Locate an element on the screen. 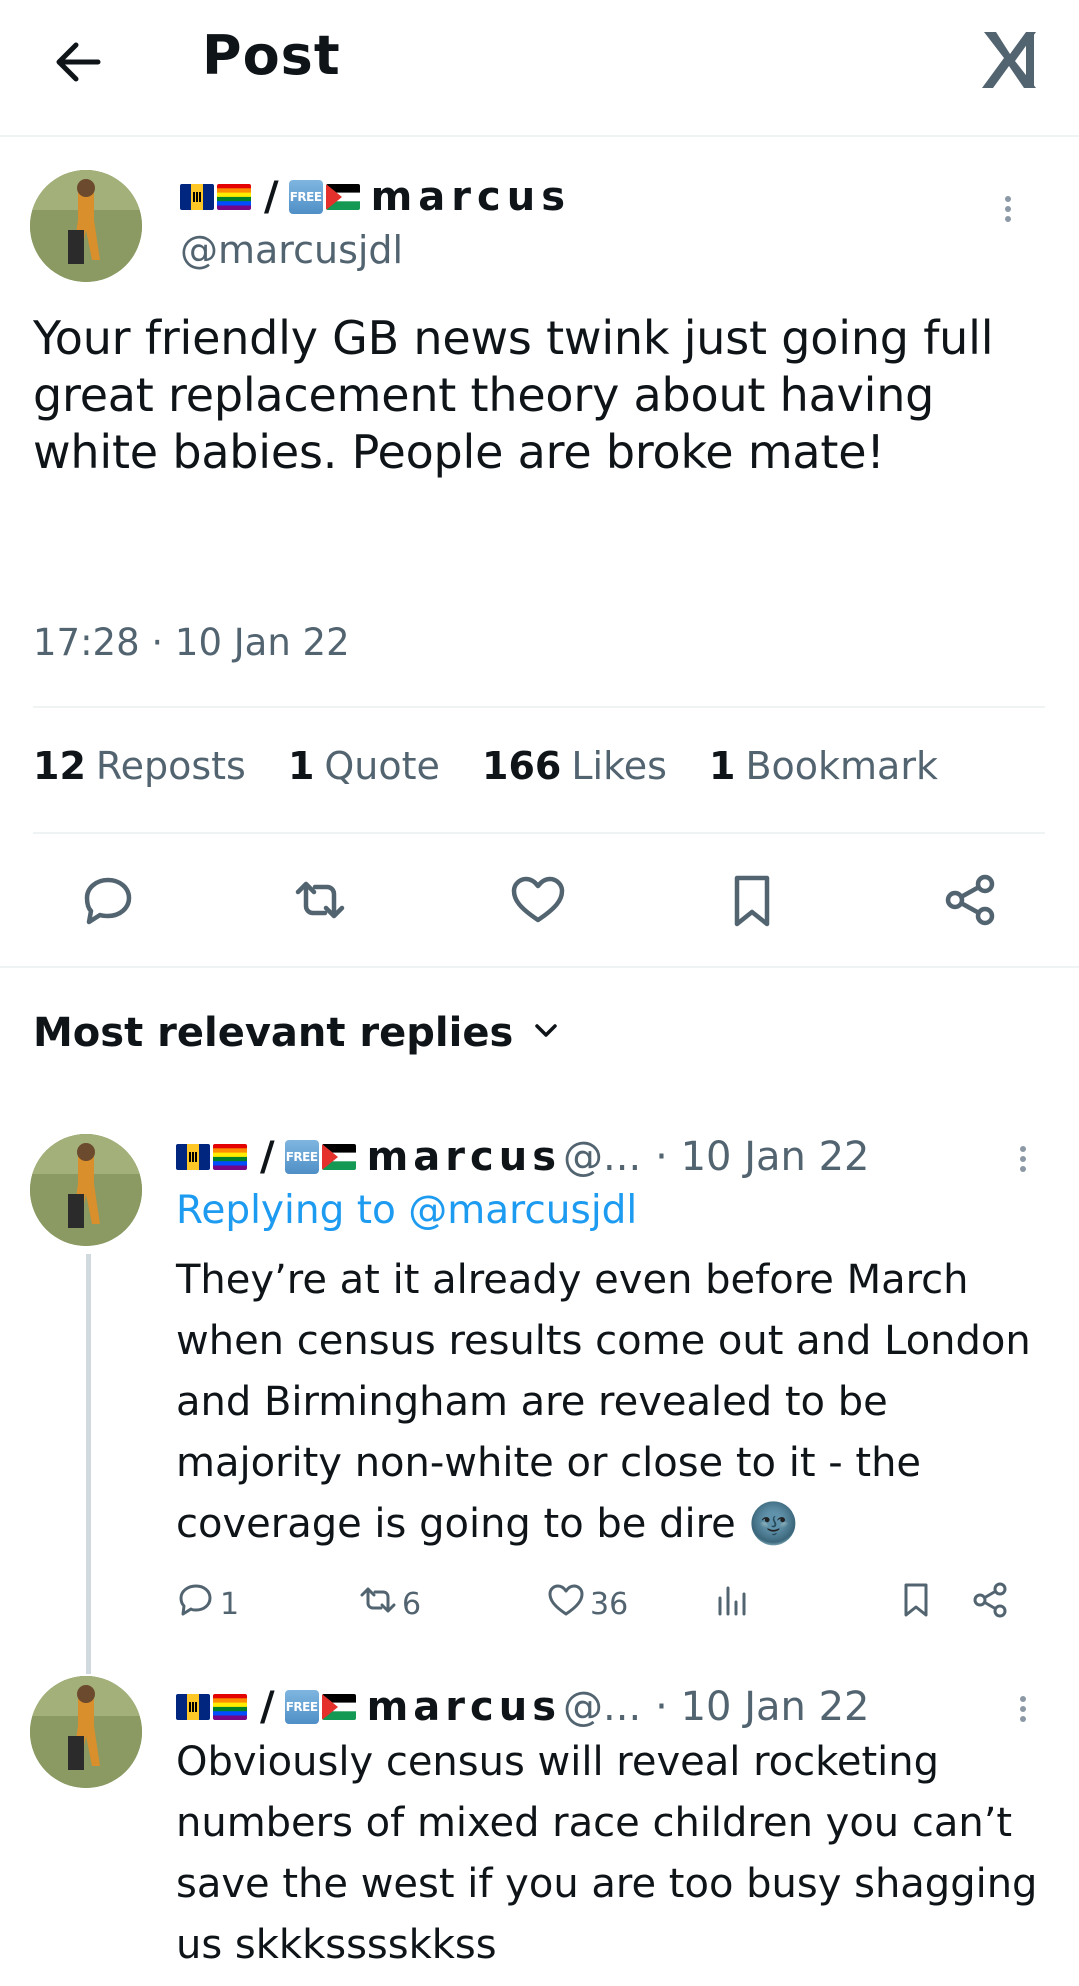 The width and height of the screenshot is (1079, 1986). views-icon is located at coordinates (732, 1600).